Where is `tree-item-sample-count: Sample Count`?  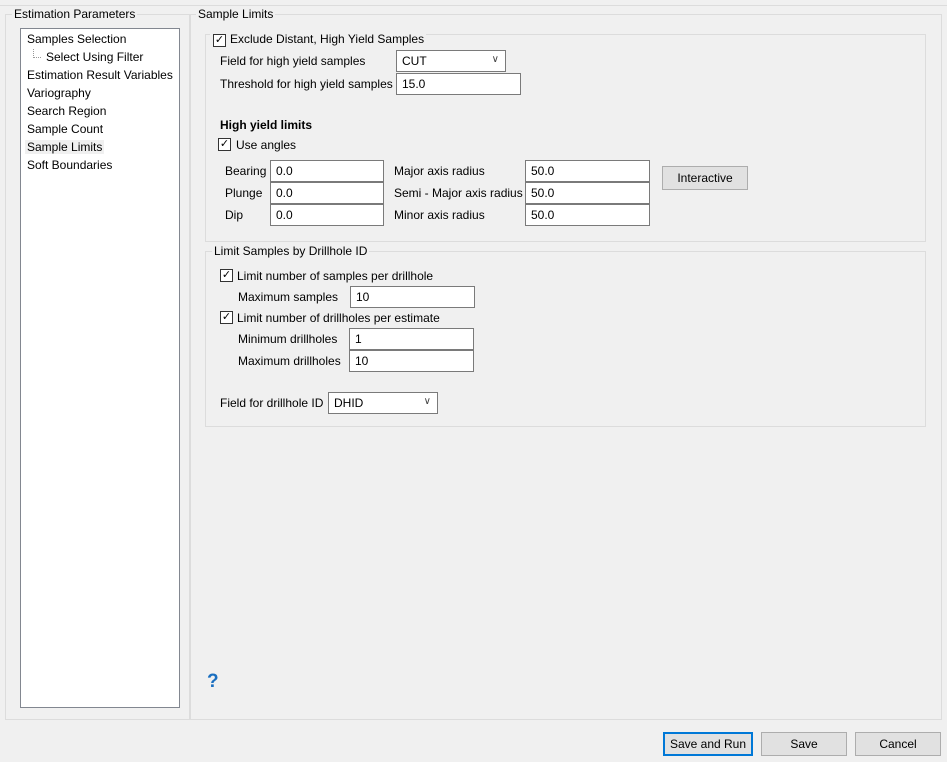
tree-item-sample-count: Sample Count is located at coordinates (65, 129).